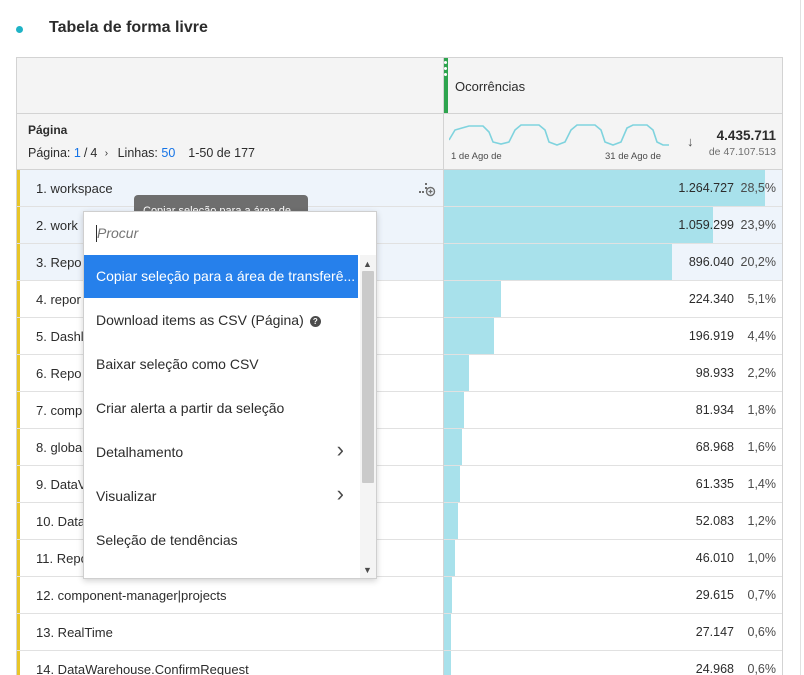 This screenshot has height=675, width=804. What do you see at coordinates (714, 595) in the screenshot?
I see `row-value: 29.615` at bounding box center [714, 595].